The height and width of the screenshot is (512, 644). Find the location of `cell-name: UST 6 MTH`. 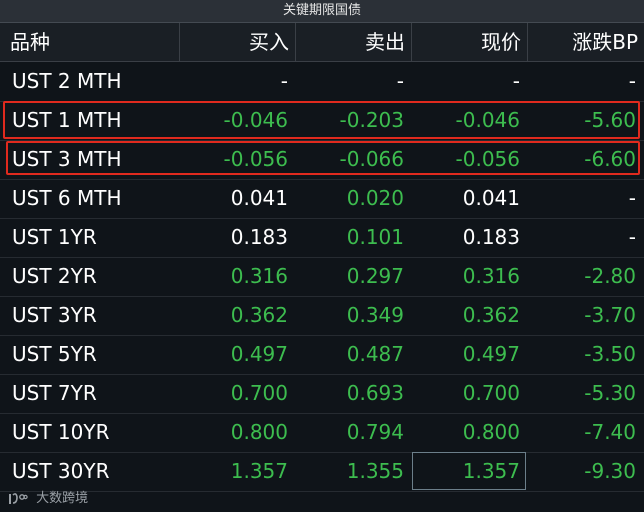

cell-name: UST 6 MTH is located at coordinates (67, 198).